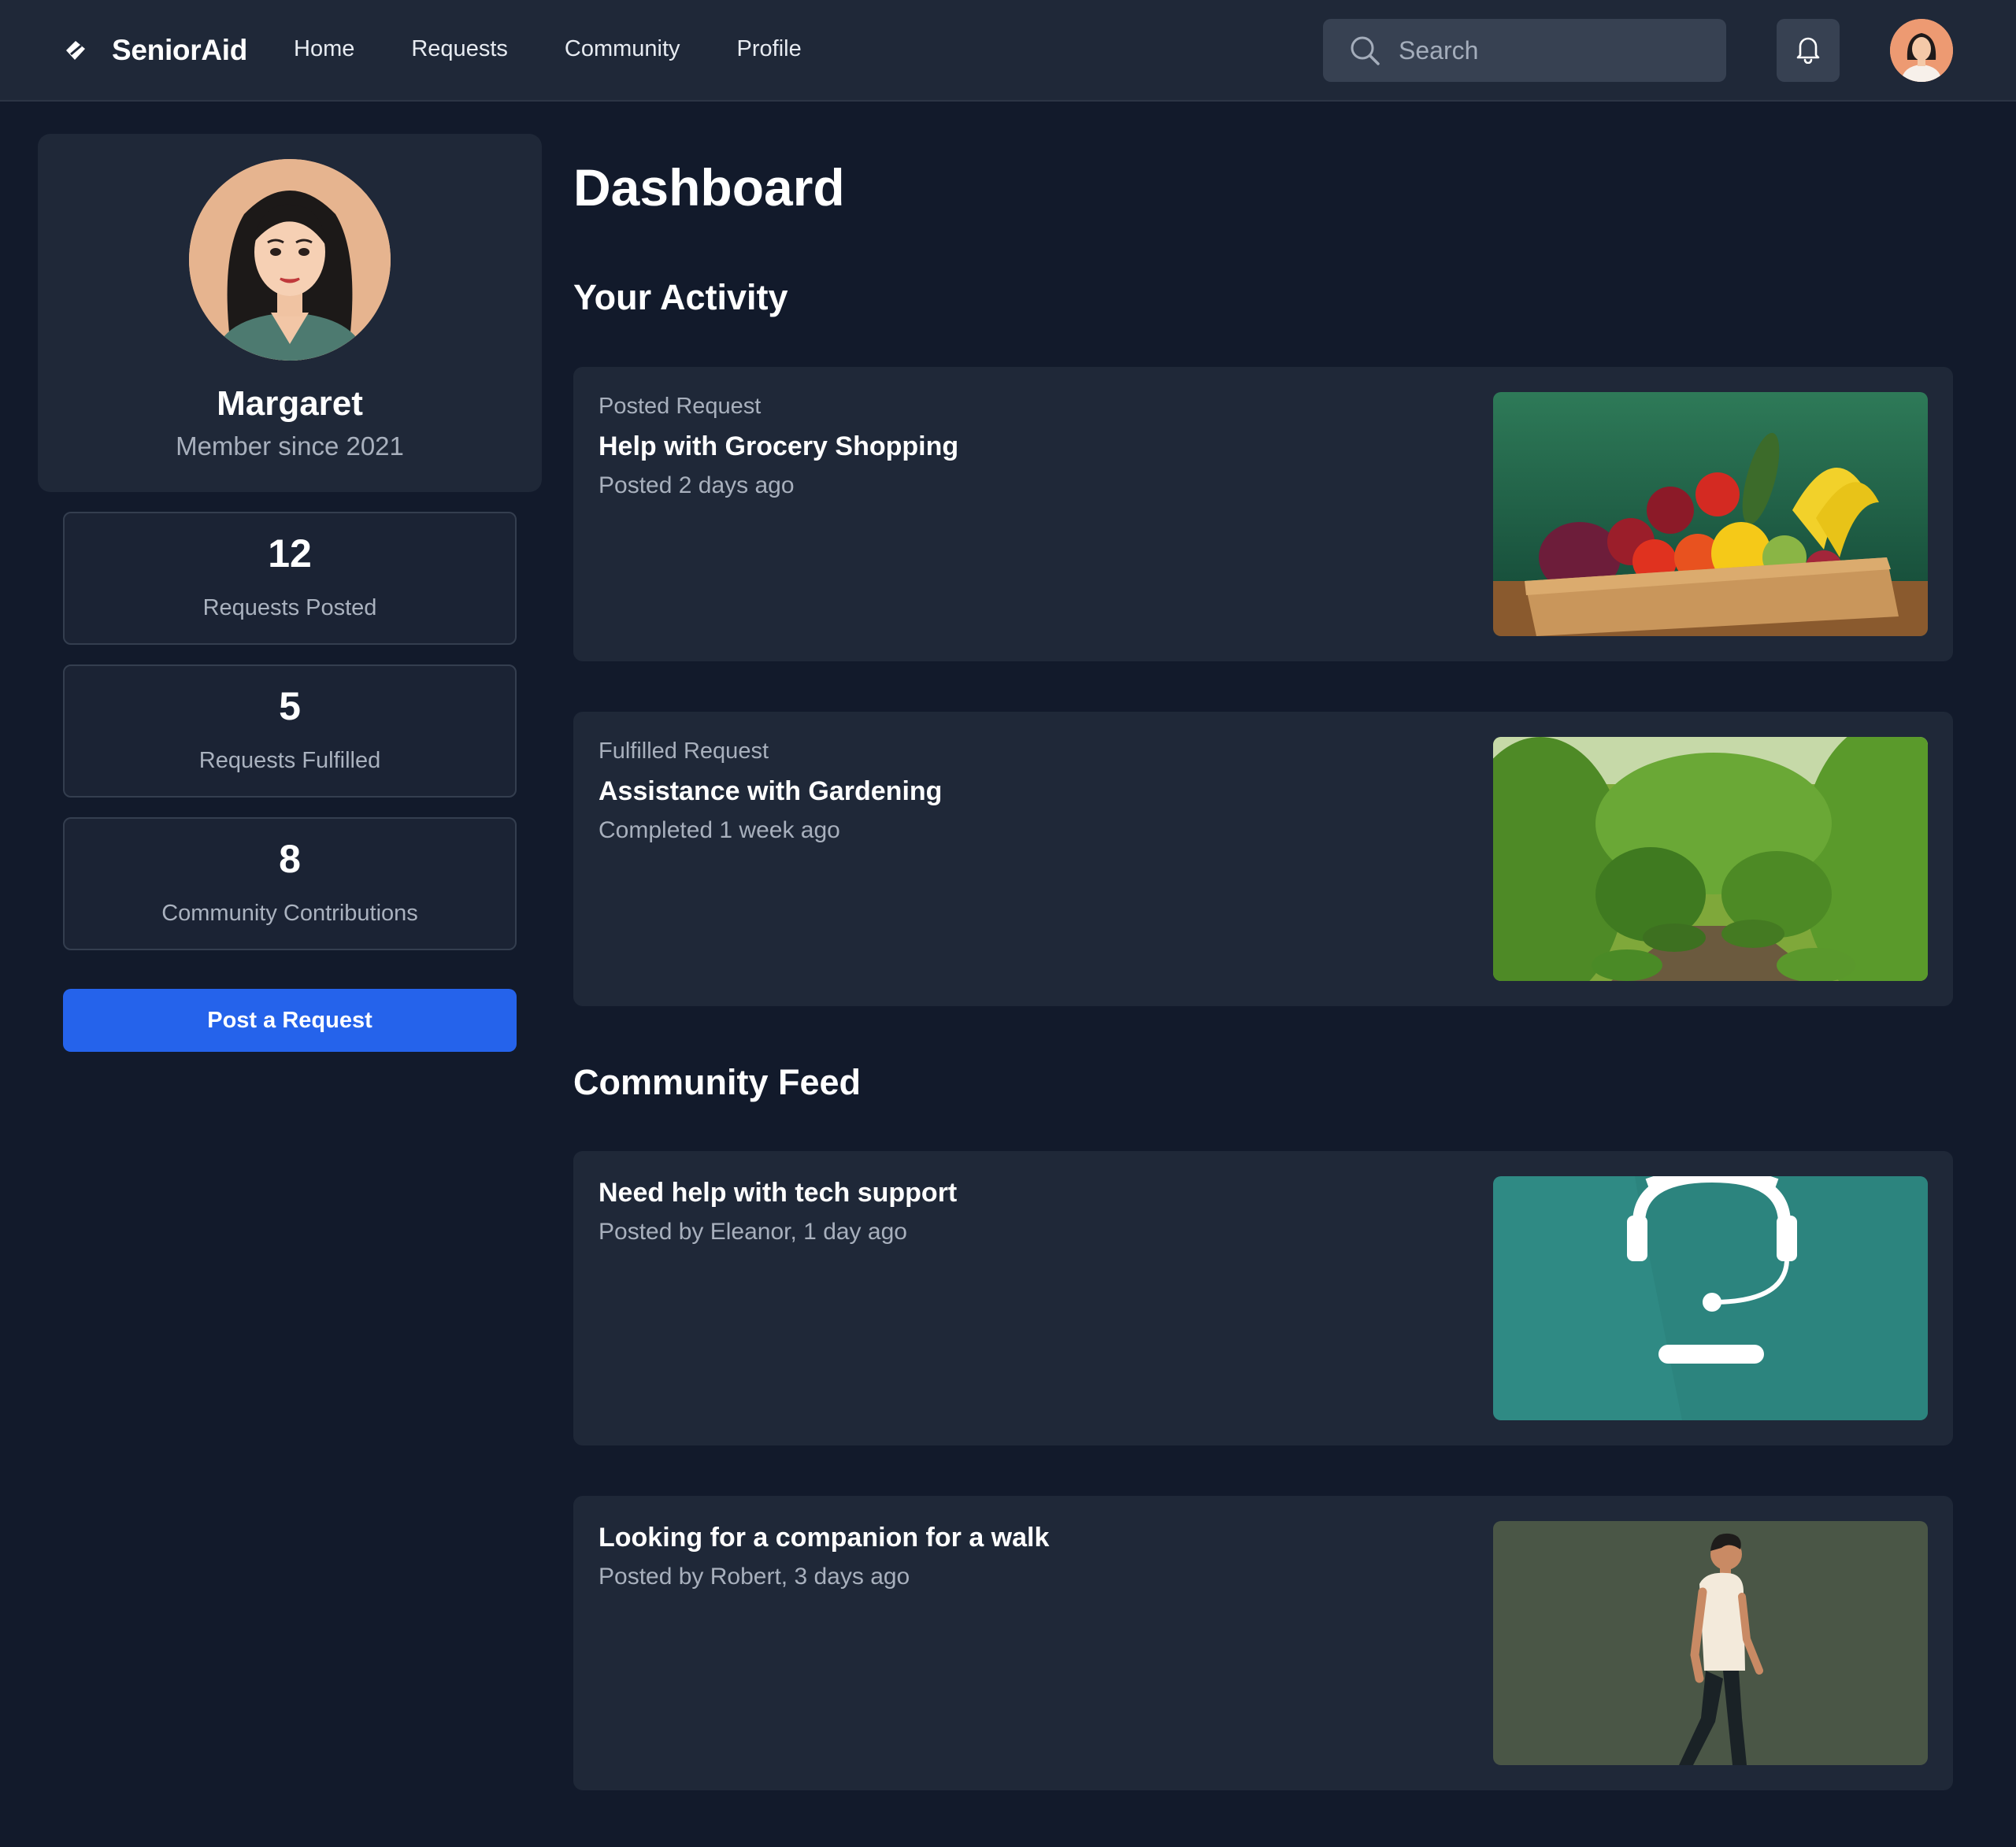 This screenshot has width=2016, height=1847. I want to click on member-since: Member since 2021, so click(290, 446).